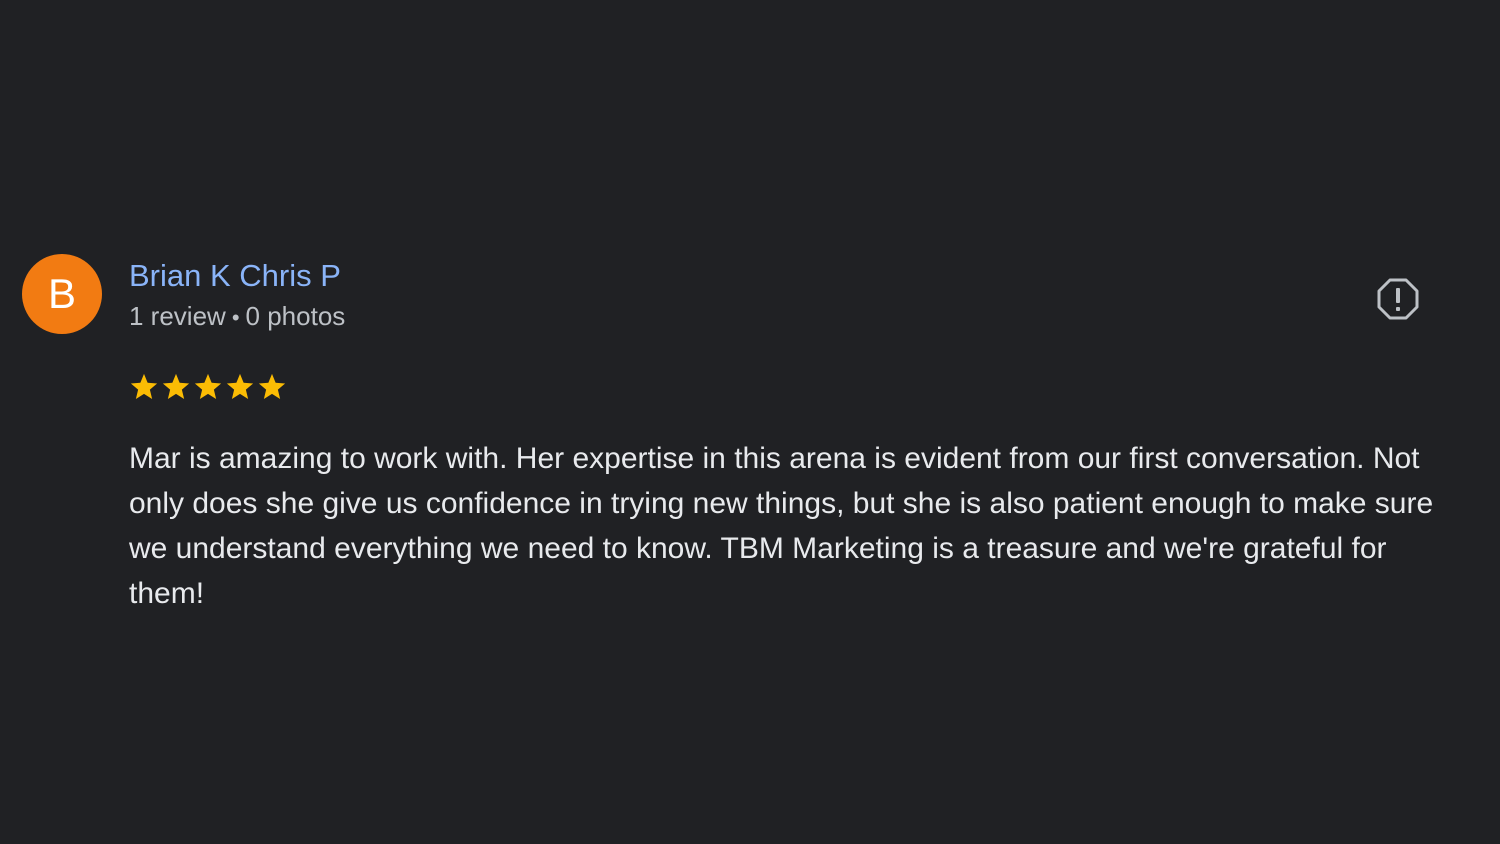 The height and width of the screenshot is (844, 1500). What do you see at coordinates (237, 276) in the screenshot?
I see `author-name-link: Brian K Chris P` at bounding box center [237, 276].